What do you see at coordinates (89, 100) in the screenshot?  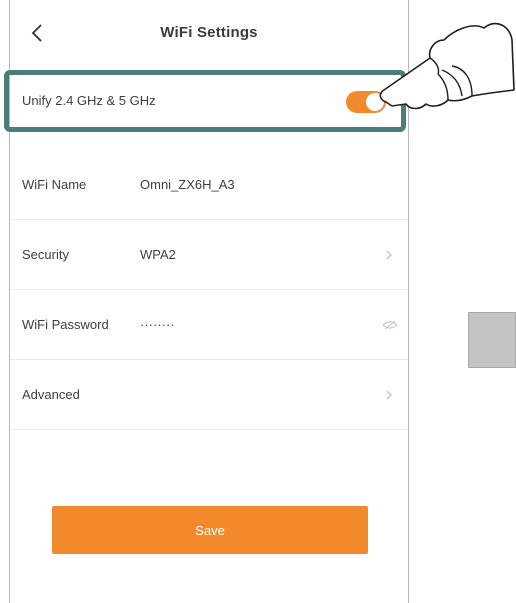 I see `unify-bands-label: Unify 2.4 GHz & 5 GHz` at bounding box center [89, 100].